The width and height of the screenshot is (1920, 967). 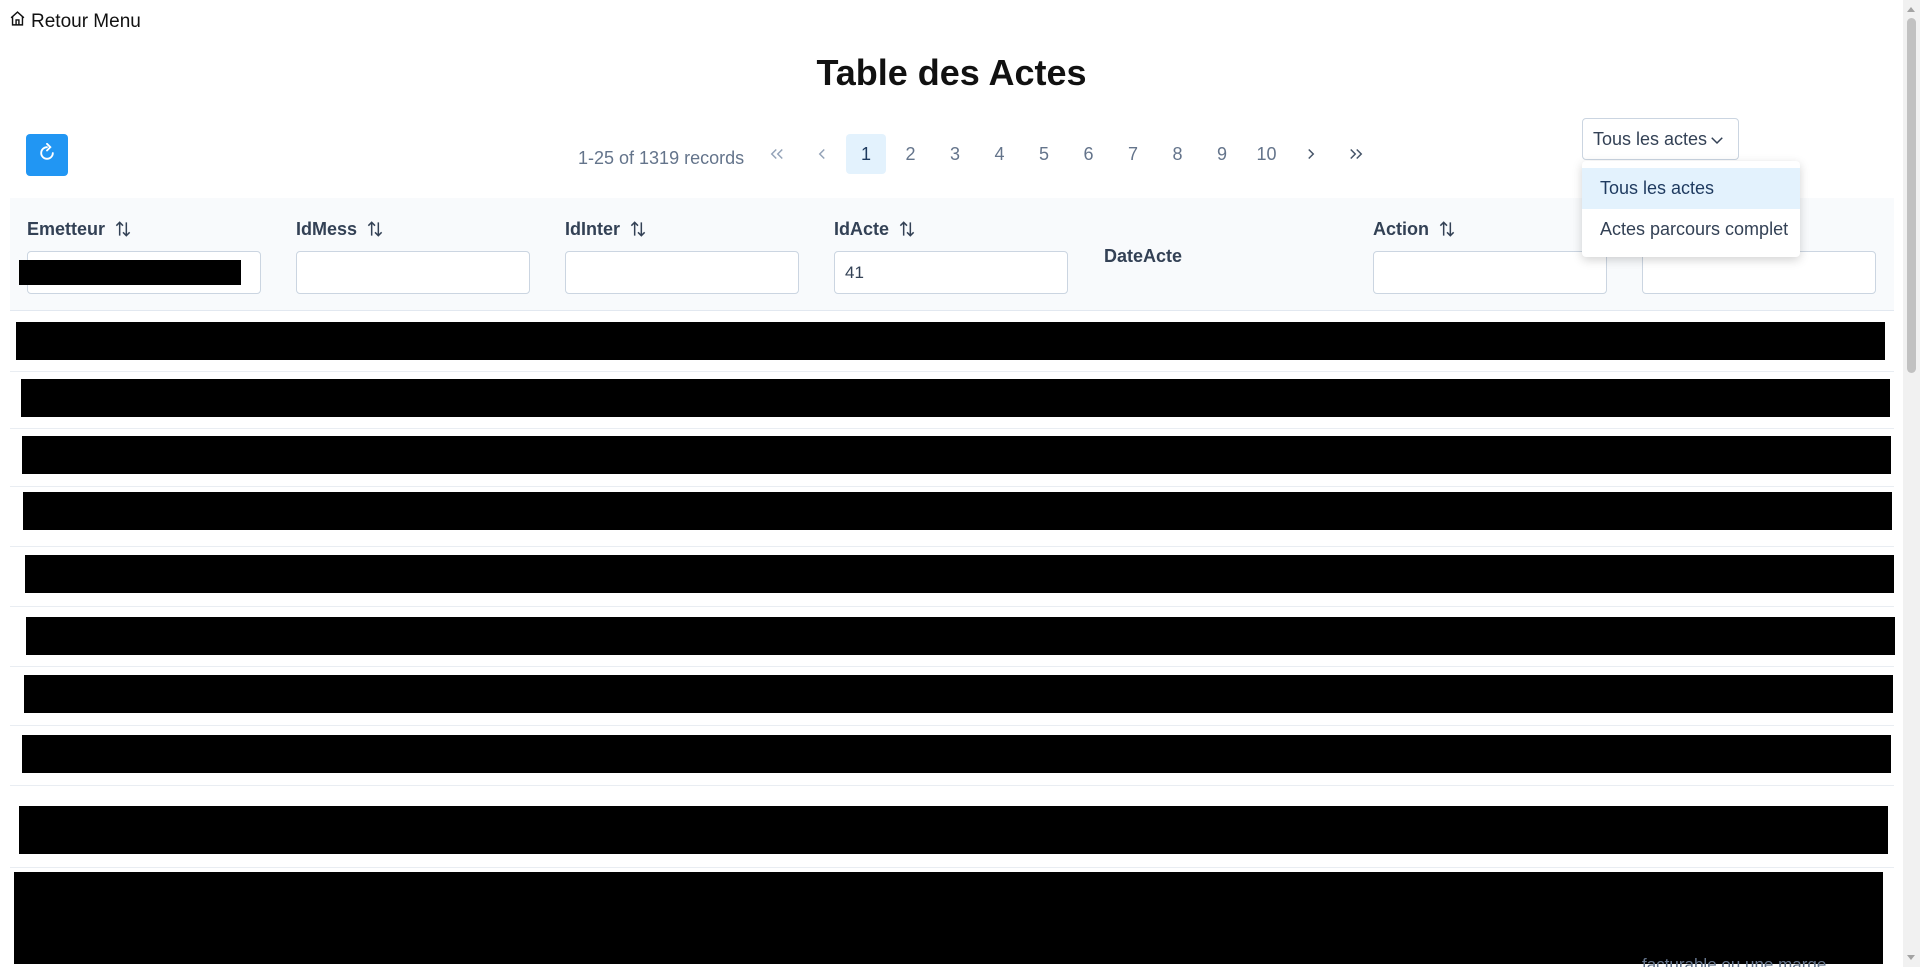 What do you see at coordinates (327, 228) in the screenshot?
I see `column-label: IdMess` at bounding box center [327, 228].